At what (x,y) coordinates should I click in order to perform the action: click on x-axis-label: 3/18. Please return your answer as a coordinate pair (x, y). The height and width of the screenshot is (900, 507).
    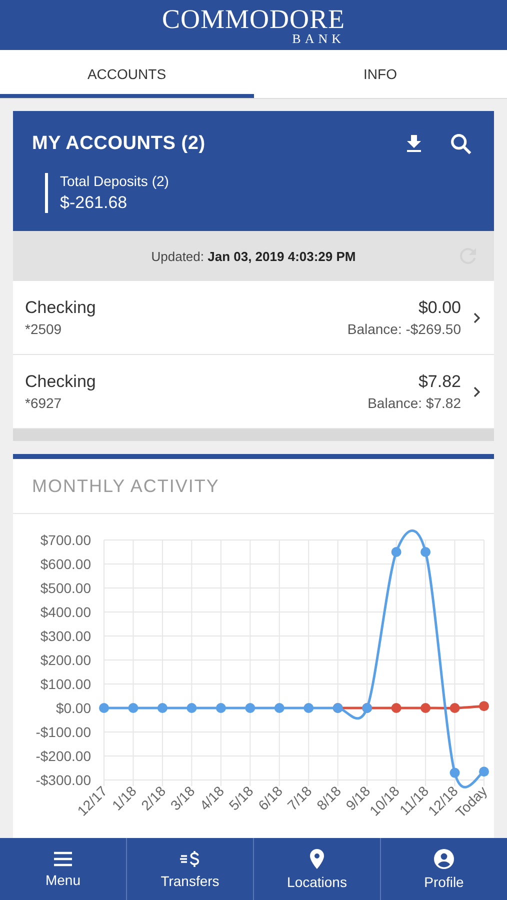
    Looking at the image, I should click on (182, 798).